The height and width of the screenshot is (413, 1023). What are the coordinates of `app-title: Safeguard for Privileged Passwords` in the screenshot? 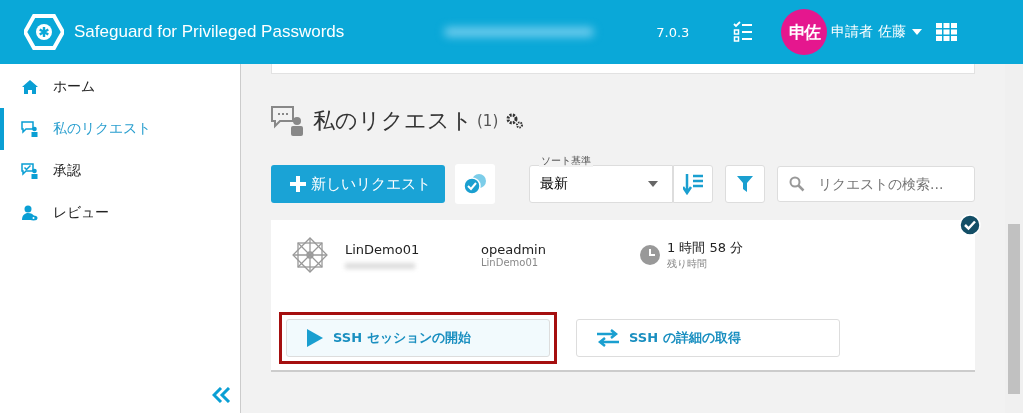 It's located at (209, 32).